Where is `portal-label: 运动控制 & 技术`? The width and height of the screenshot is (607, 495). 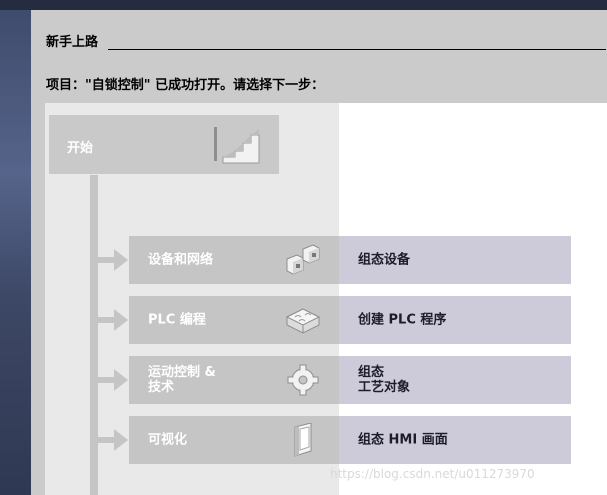 portal-label: 运动控制 & 技术 is located at coordinates (182, 380).